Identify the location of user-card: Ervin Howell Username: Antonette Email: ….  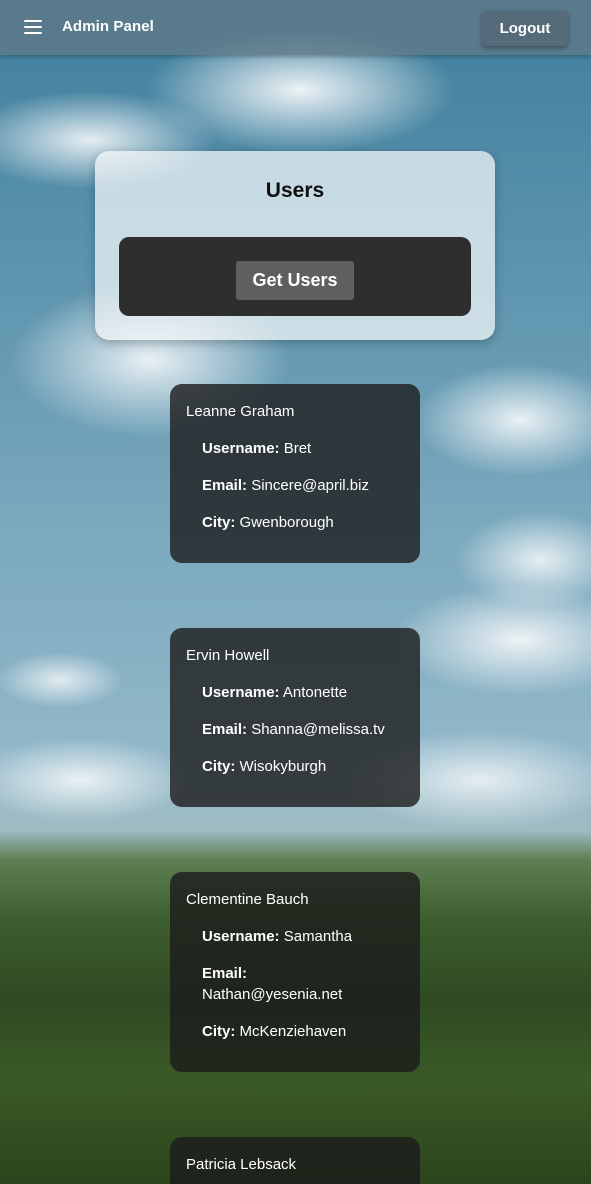
(295, 717).